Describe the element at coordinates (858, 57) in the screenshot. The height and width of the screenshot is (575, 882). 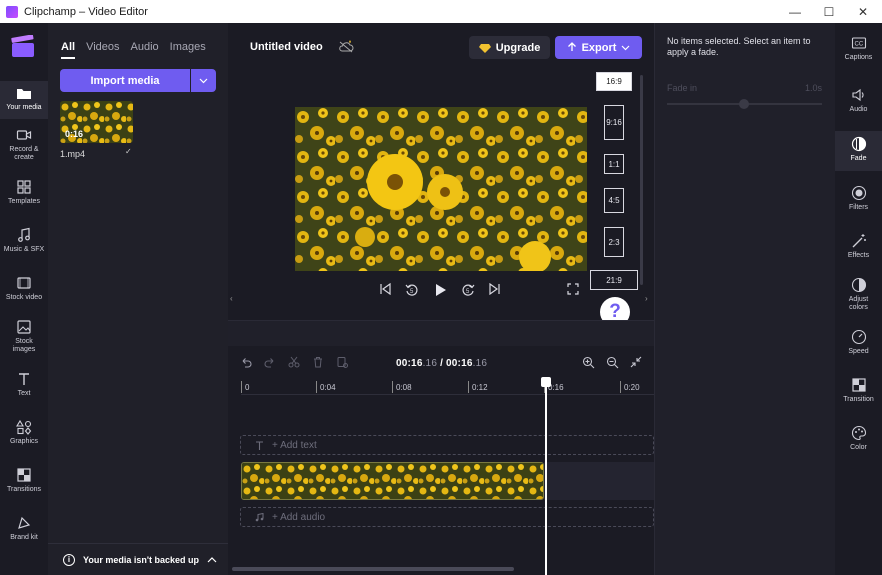
I see `rail-item-label: Captions` at that location.